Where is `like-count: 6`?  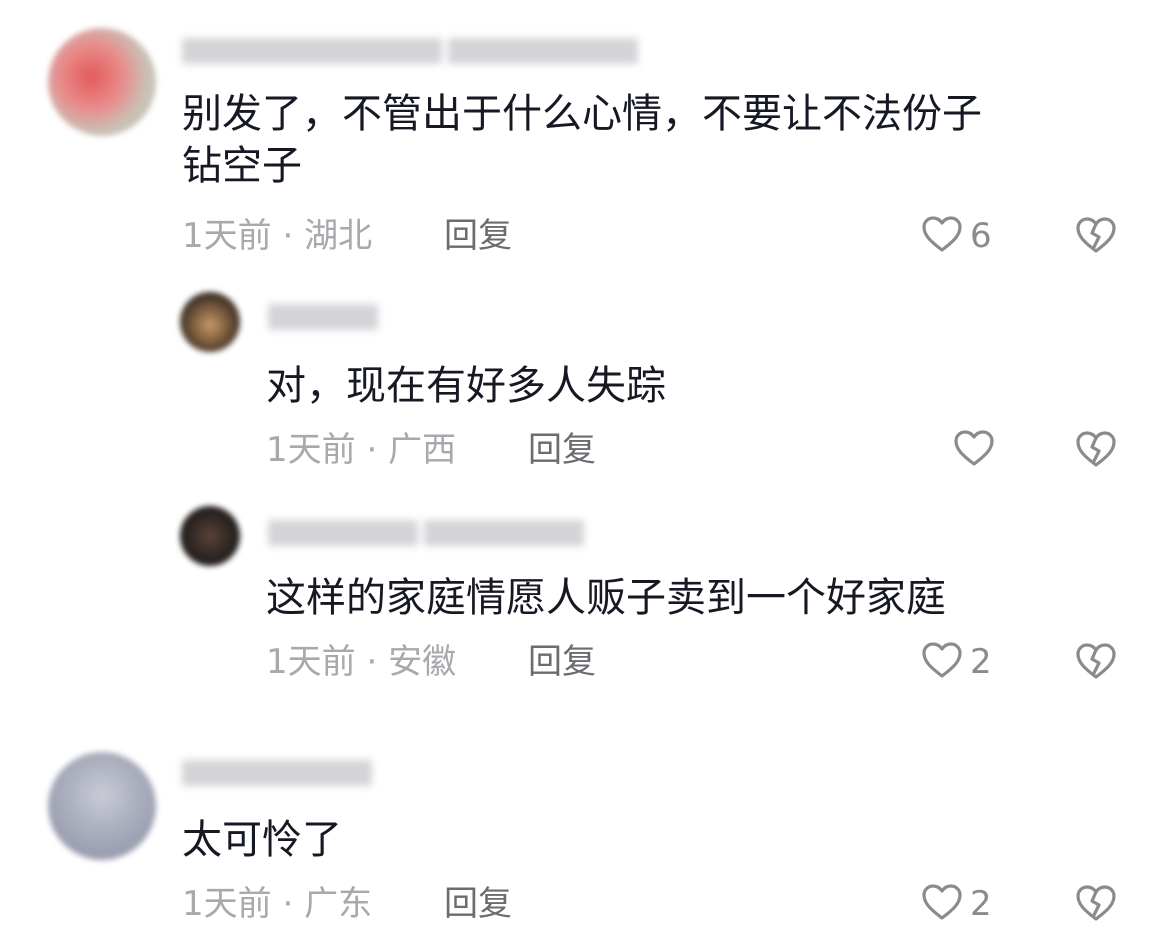
like-count: 6 is located at coordinates (981, 236).